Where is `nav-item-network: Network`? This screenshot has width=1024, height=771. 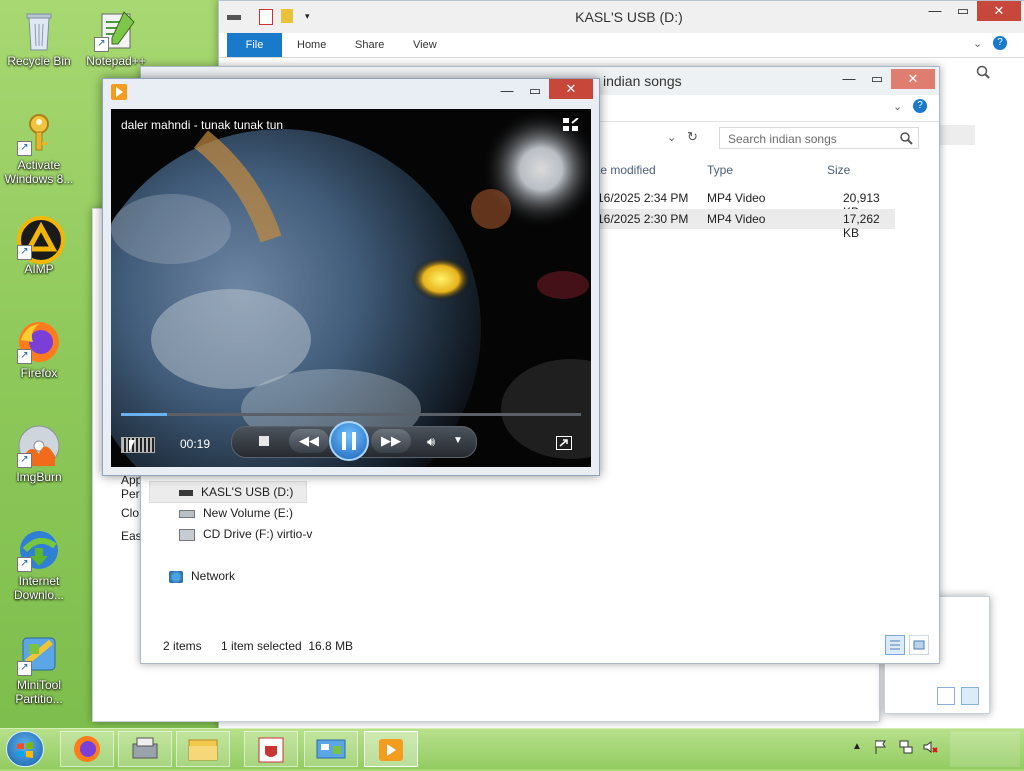
nav-item-network: Network is located at coordinates (202, 576).